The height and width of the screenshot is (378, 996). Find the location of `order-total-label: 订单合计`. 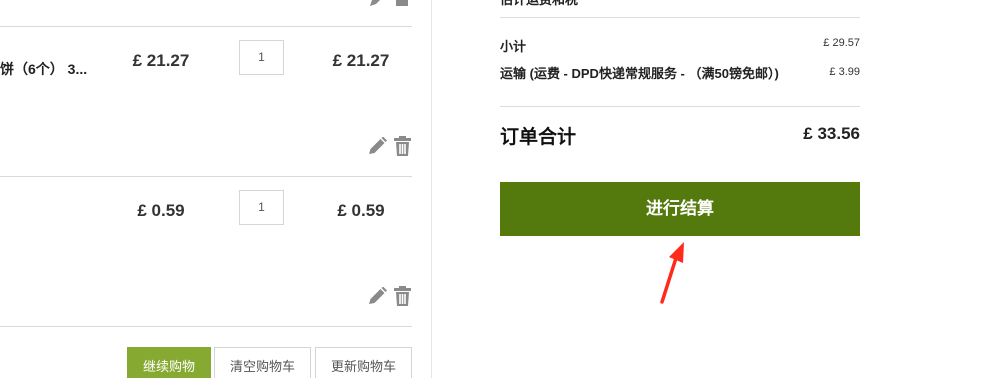

order-total-label: 订单合计 is located at coordinates (538, 137).